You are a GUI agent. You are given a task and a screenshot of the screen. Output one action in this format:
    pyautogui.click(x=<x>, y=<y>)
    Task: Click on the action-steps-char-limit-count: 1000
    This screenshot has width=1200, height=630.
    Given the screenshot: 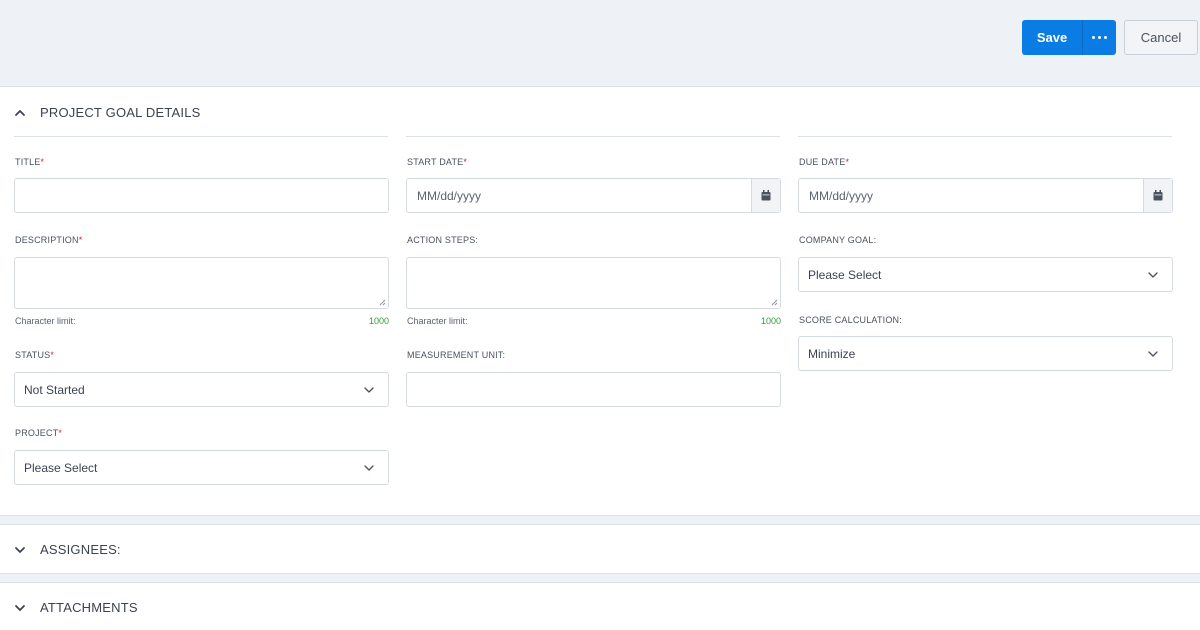 What is the action you would take?
    pyautogui.click(x=770, y=321)
    